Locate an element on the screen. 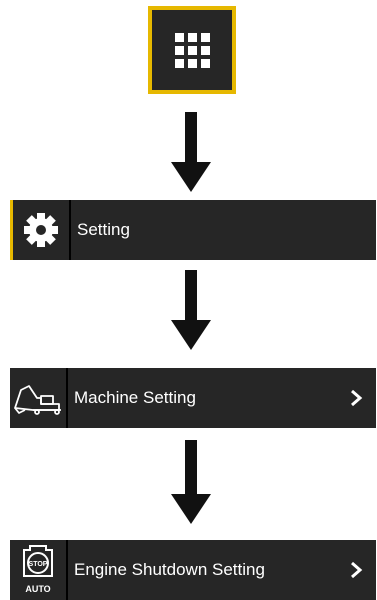 This screenshot has width=377, height=600. excavator-icon is located at coordinates (37, 400).